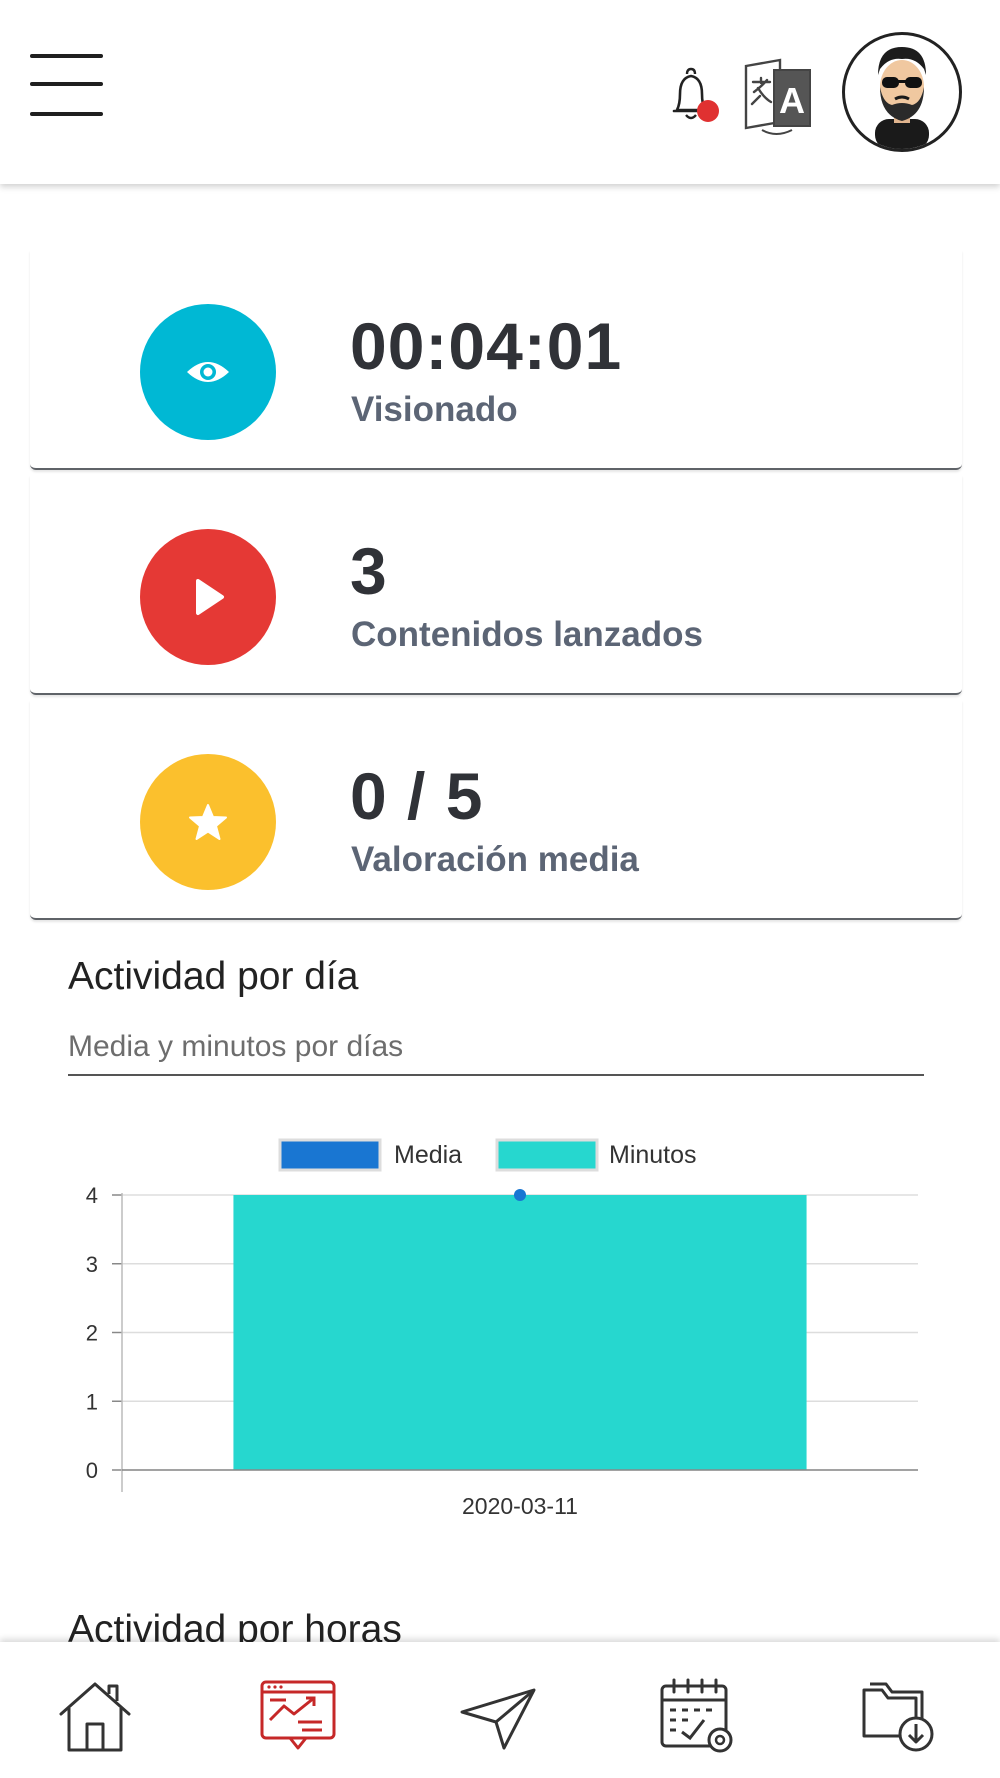 This screenshot has height=1778, width=1000. I want to click on stat-value: 3, so click(369, 571).